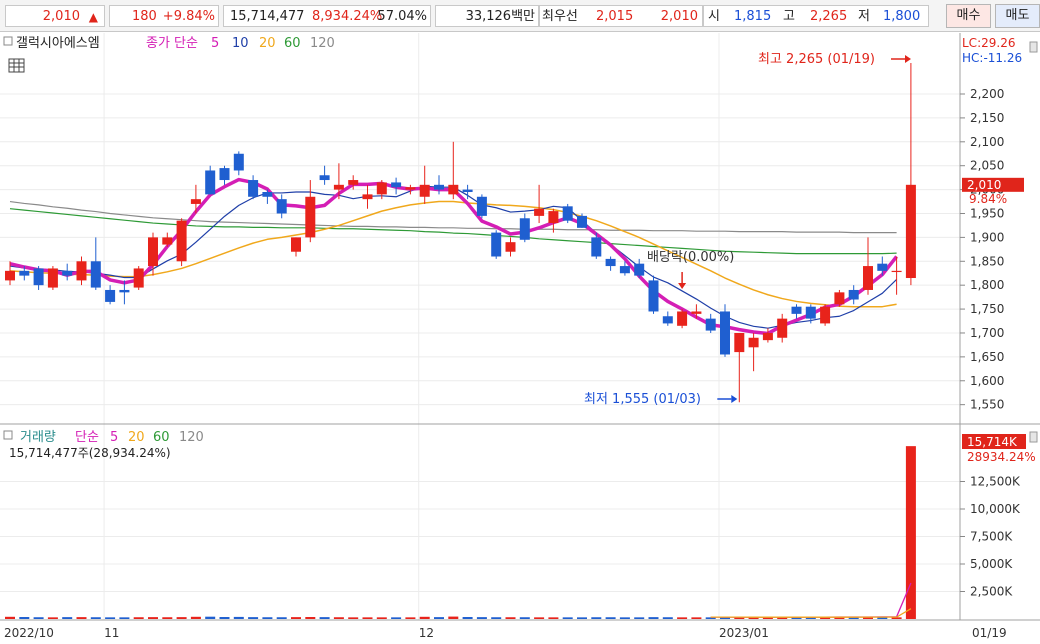 This screenshot has width=1040, height=644. I want to click on date-tick-label: 2023/01, so click(744, 633).